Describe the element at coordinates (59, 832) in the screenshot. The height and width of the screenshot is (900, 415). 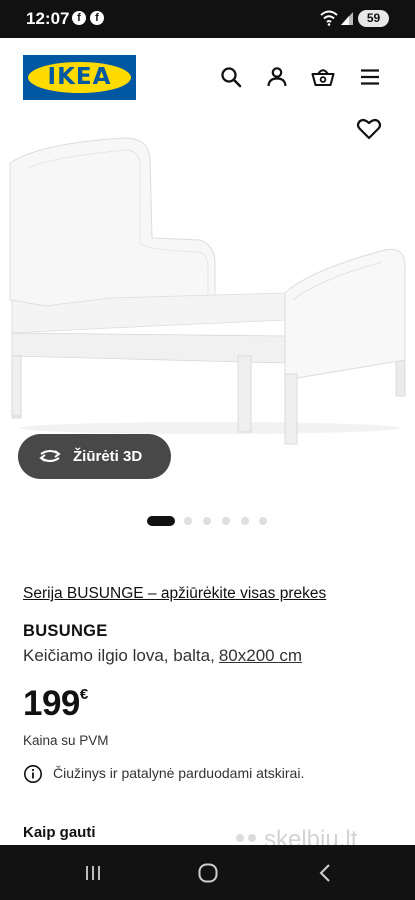
I see `how-to-get-heading: Kaip gauti` at that location.